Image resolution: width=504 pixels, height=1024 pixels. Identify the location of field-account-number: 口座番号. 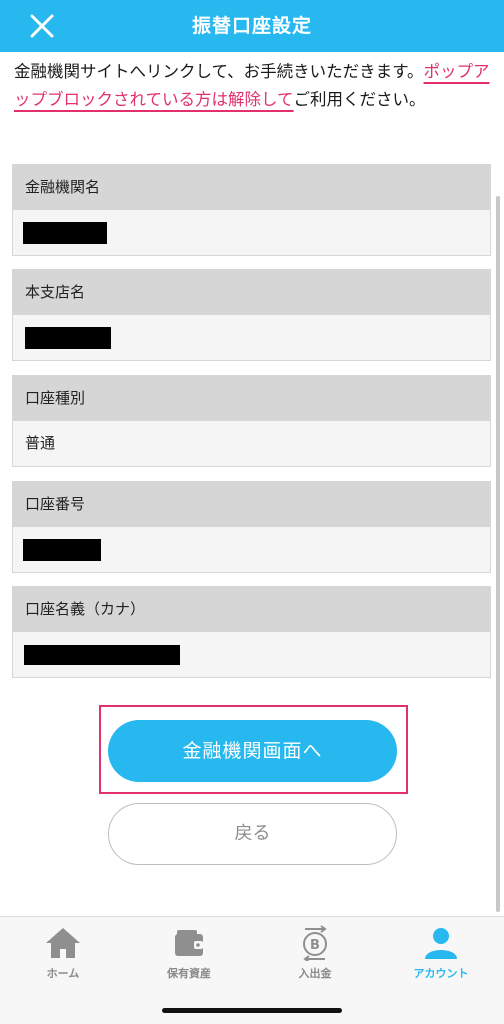
(251, 527).